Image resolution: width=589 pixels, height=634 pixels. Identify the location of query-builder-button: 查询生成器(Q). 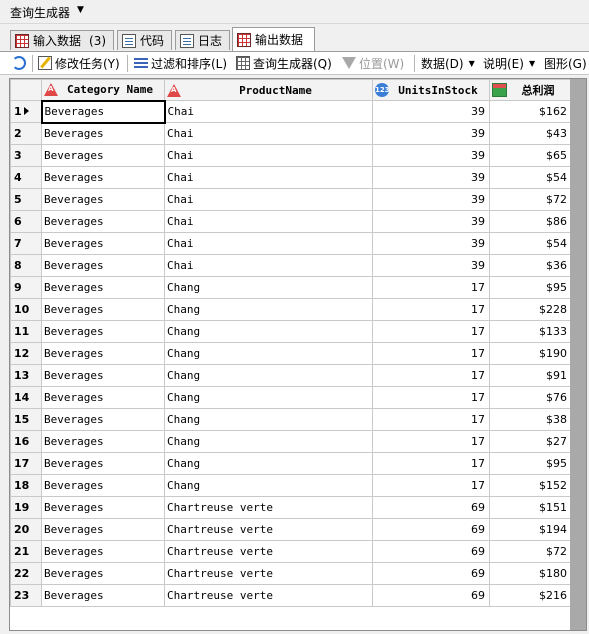
(284, 63).